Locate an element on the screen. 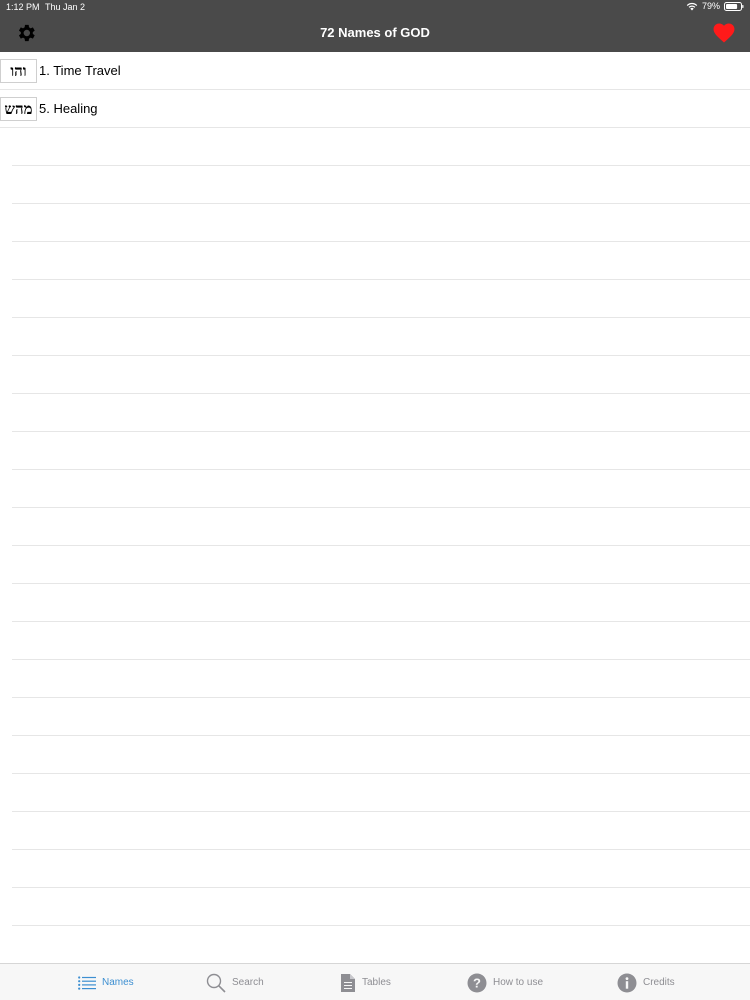  list-item-label: 5. Healing is located at coordinates (68, 108).